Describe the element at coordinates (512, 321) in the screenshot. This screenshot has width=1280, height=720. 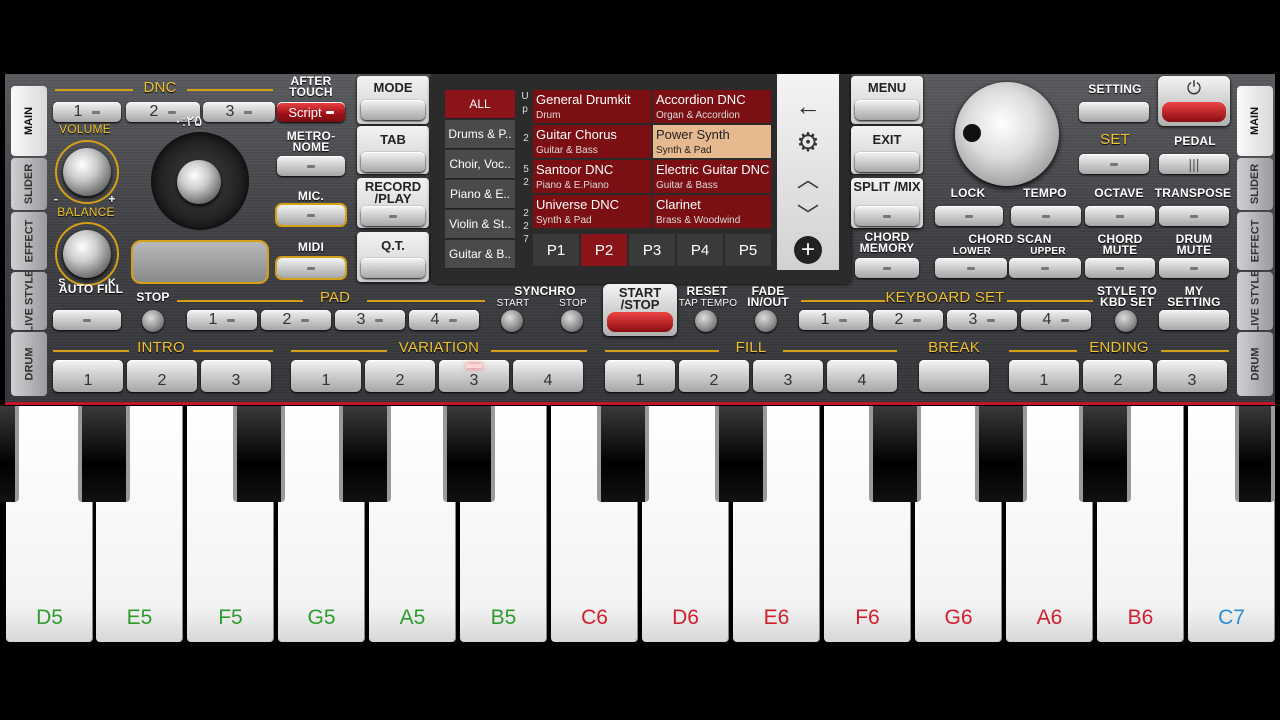
I see `synchro-start-button` at that location.